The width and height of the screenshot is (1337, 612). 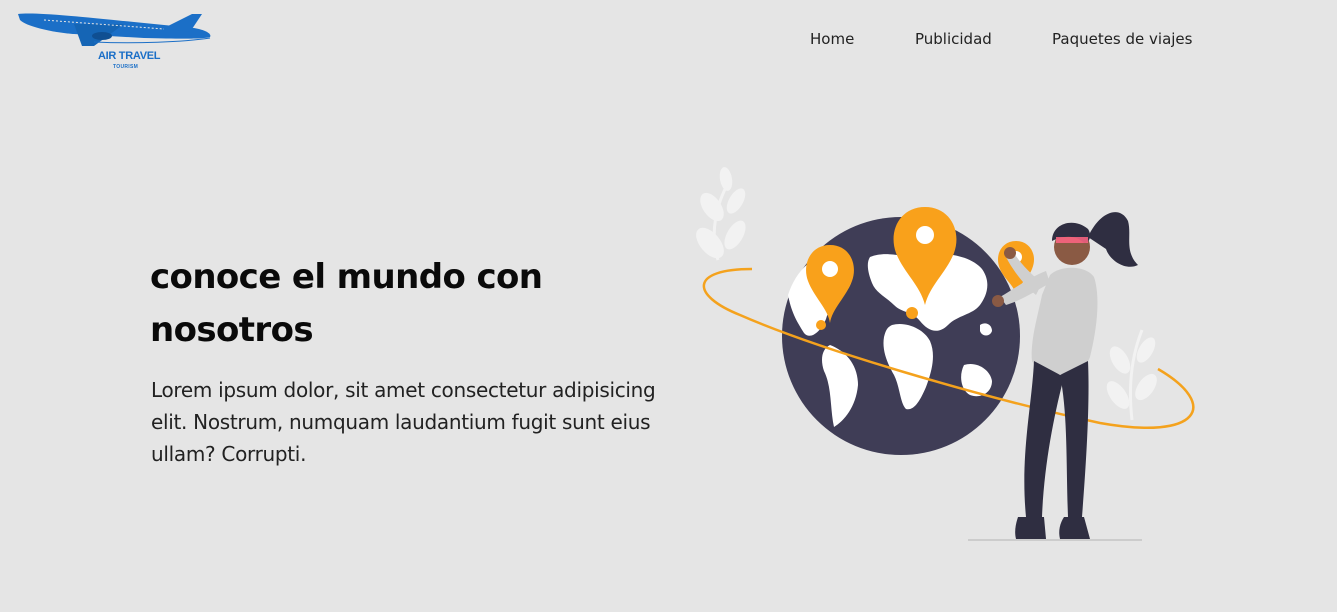 What do you see at coordinates (832, 39) in the screenshot?
I see `nav-home: Home` at bounding box center [832, 39].